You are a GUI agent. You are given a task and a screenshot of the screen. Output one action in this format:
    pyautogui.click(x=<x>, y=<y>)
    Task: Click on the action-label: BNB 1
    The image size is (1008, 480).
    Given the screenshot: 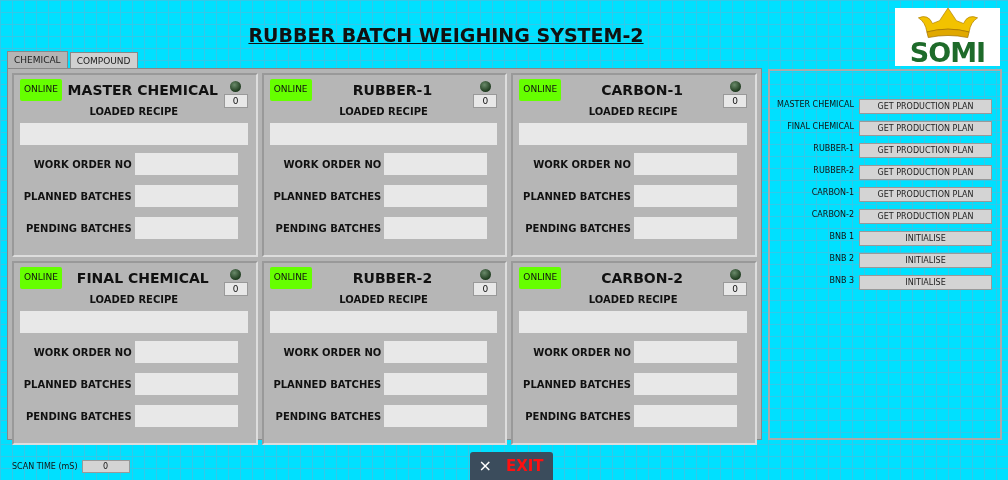 What is the action you would take?
    pyautogui.click(x=841, y=237)
    